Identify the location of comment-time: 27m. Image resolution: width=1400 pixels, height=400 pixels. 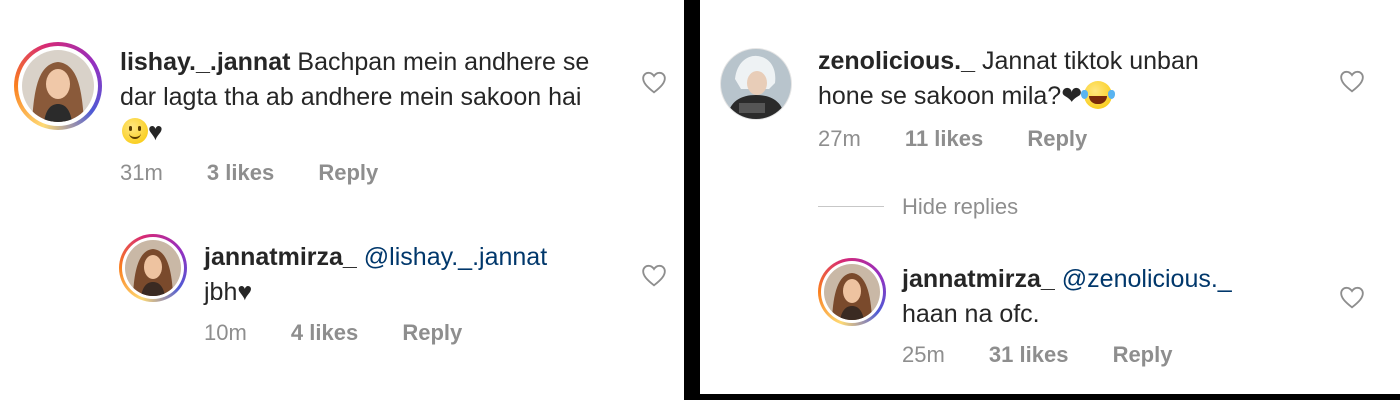
(839, 138).